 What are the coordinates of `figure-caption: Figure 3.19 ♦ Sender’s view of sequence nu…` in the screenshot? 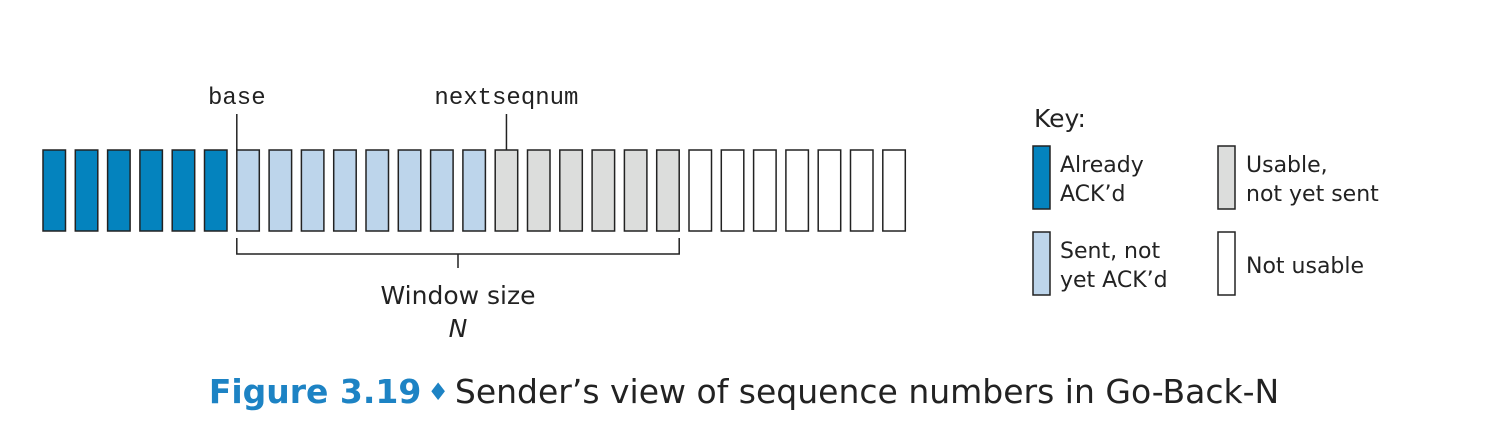 It's located at (744, 391).